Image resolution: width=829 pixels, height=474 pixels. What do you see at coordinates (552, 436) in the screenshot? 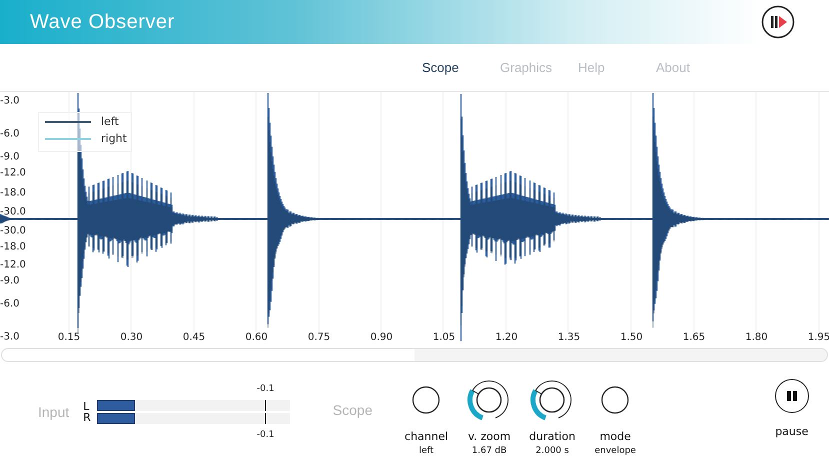
I see `control-label: duration` at bounding box center [552, 436].